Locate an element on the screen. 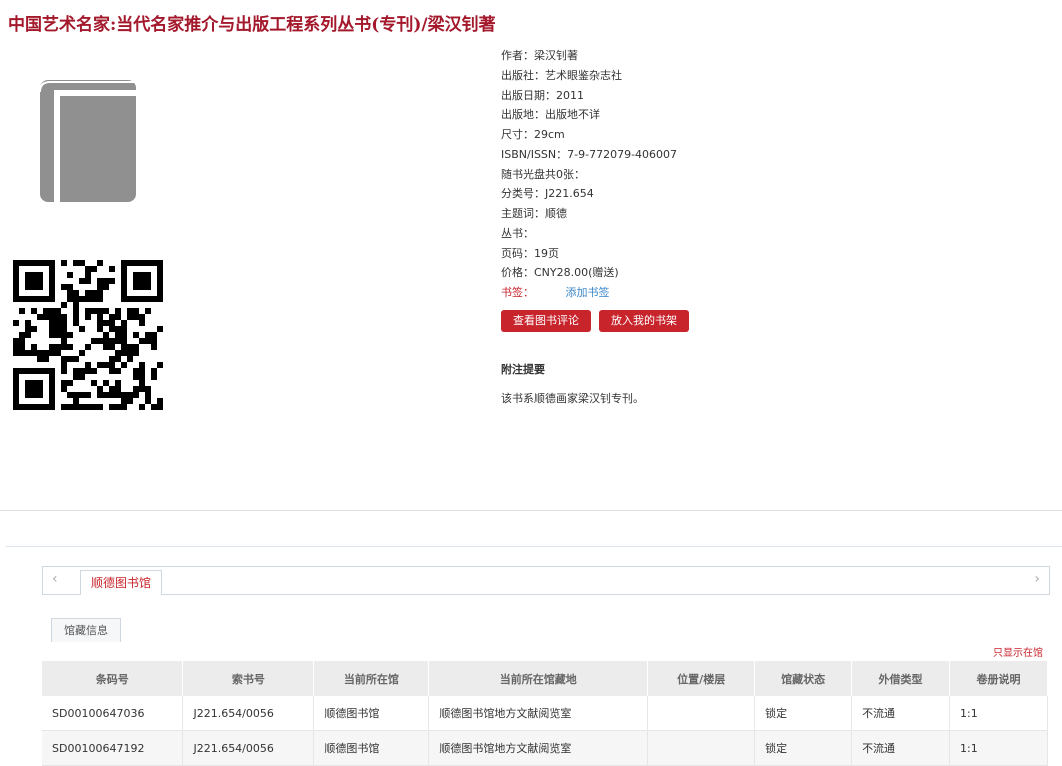 This screenshot has height=766, width=1062. meta-date: 出版日期：2011 is located at coordinates (542, 95).